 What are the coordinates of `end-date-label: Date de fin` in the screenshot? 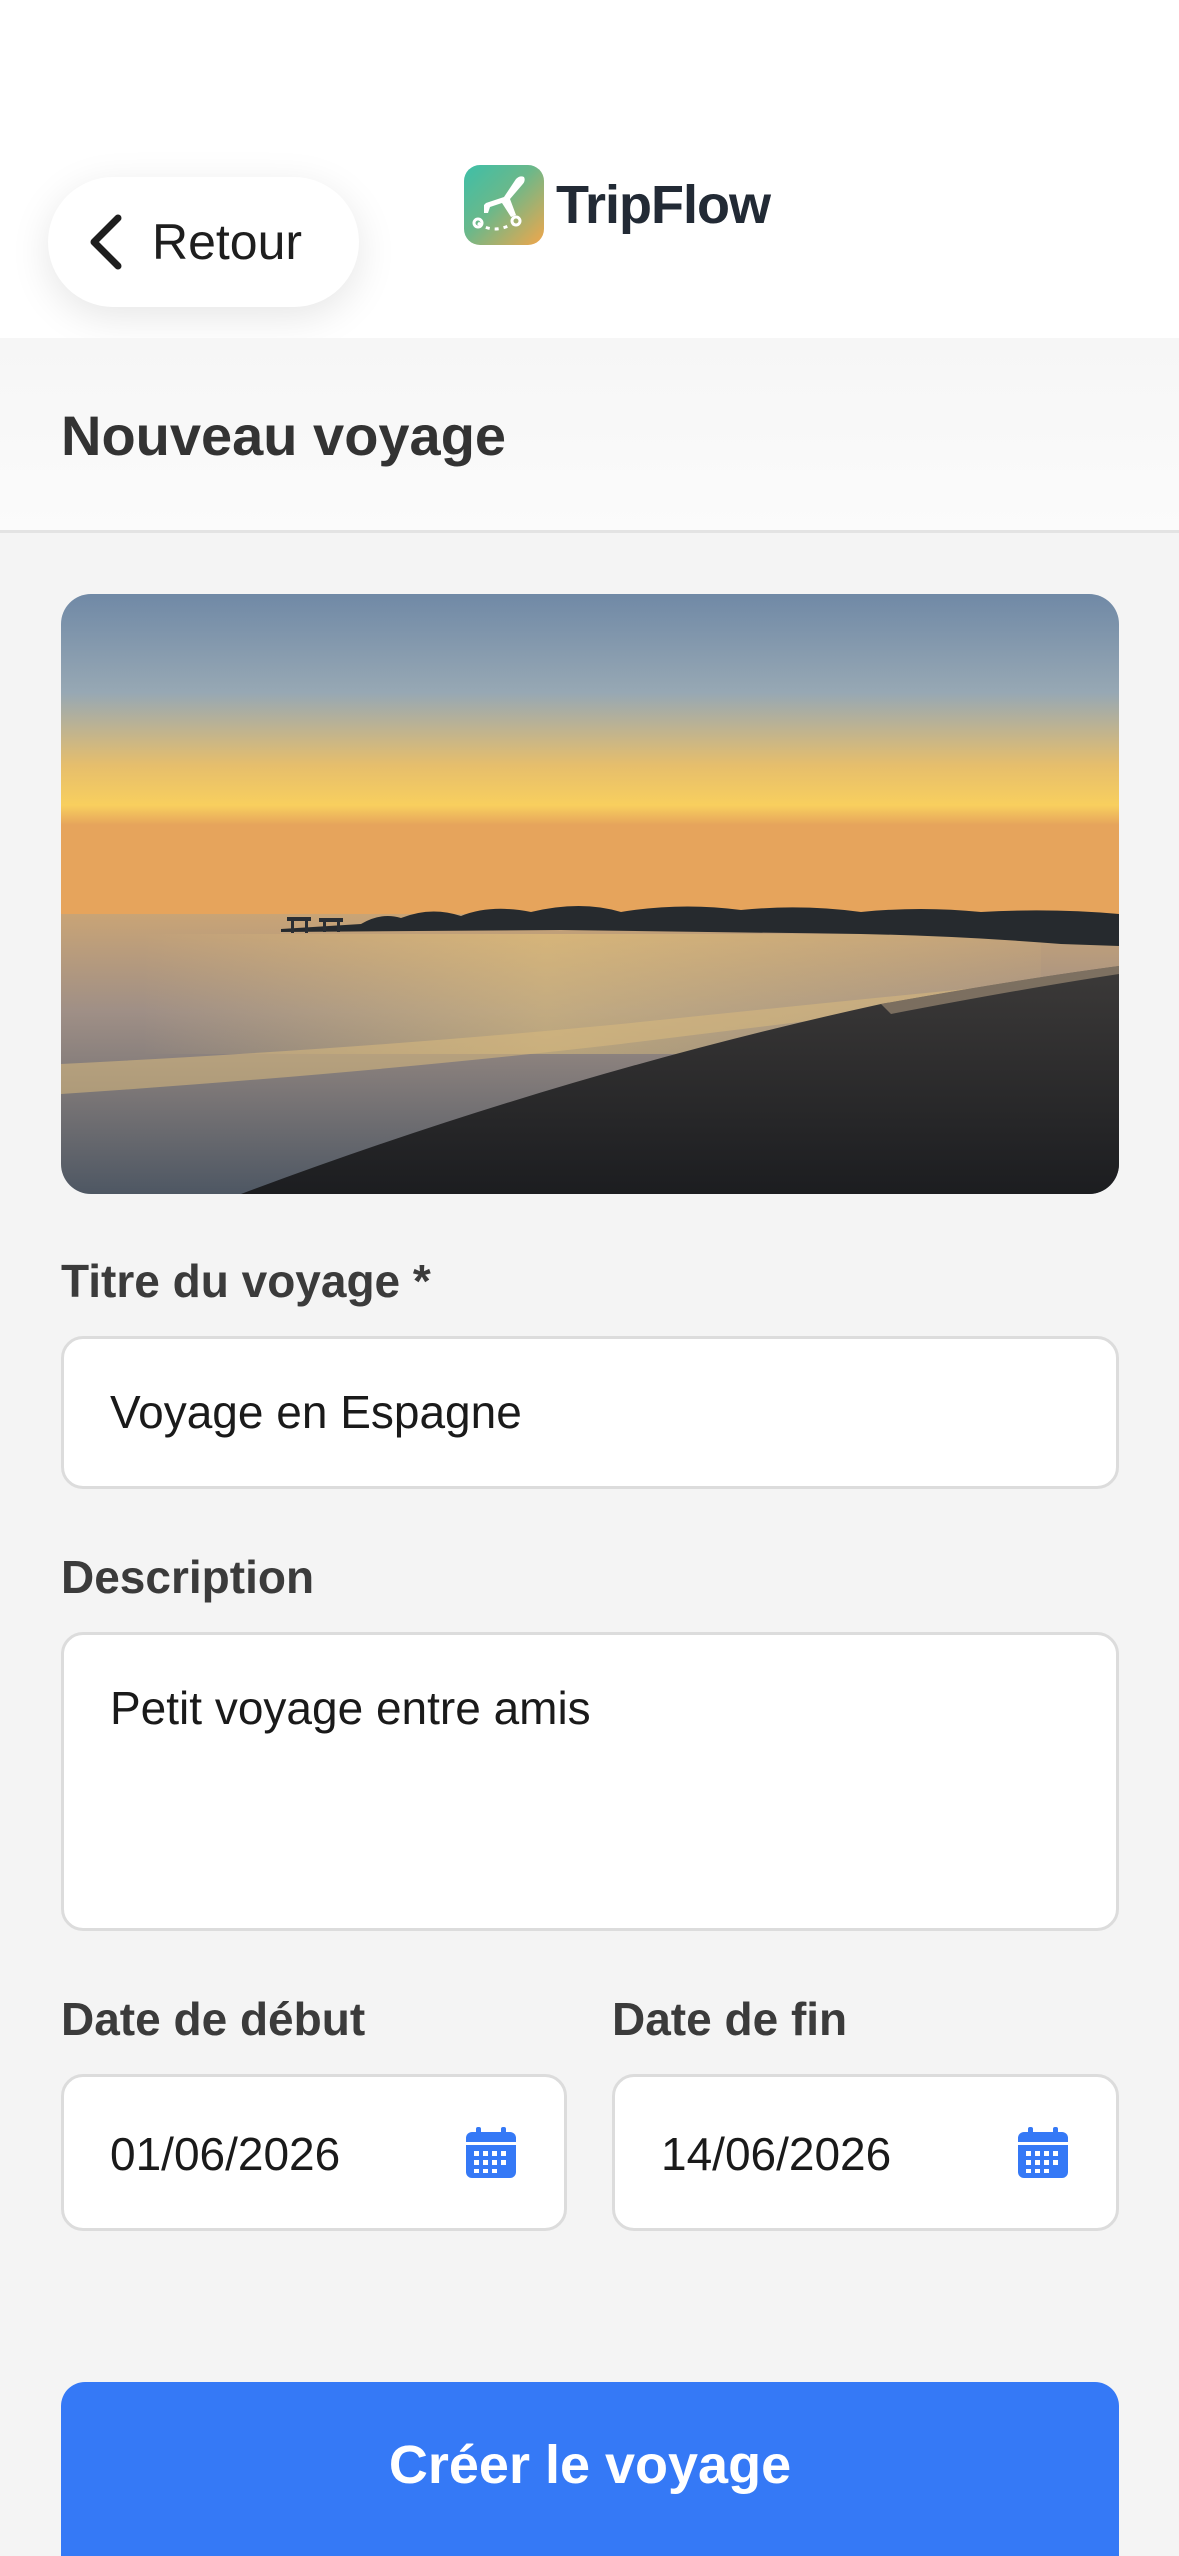 It's located at (730, 2019).